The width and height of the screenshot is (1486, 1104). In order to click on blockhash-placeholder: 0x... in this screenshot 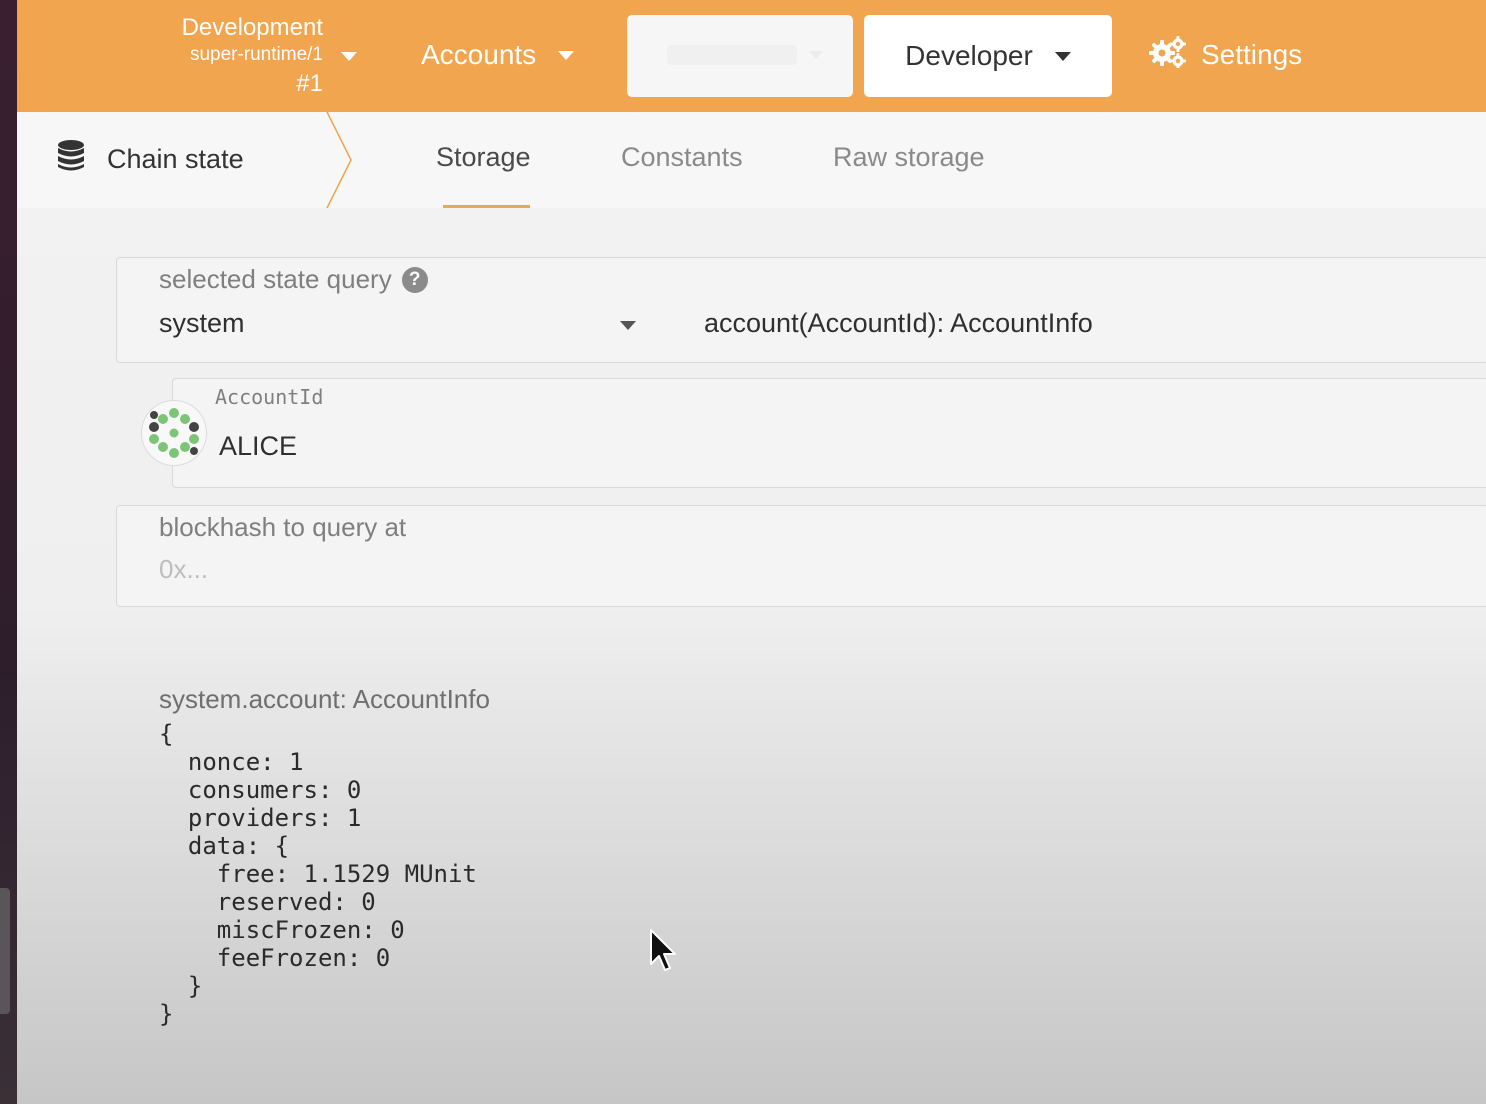, I will do `click(183, 569)`.